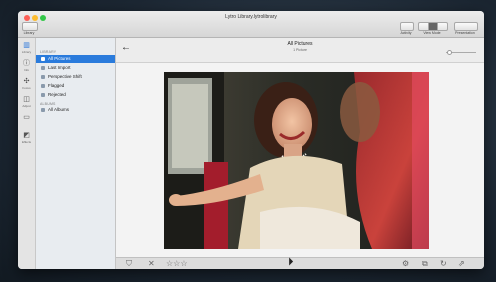  I want to click on source-item-last-import: Last Import, so click(75, 68).